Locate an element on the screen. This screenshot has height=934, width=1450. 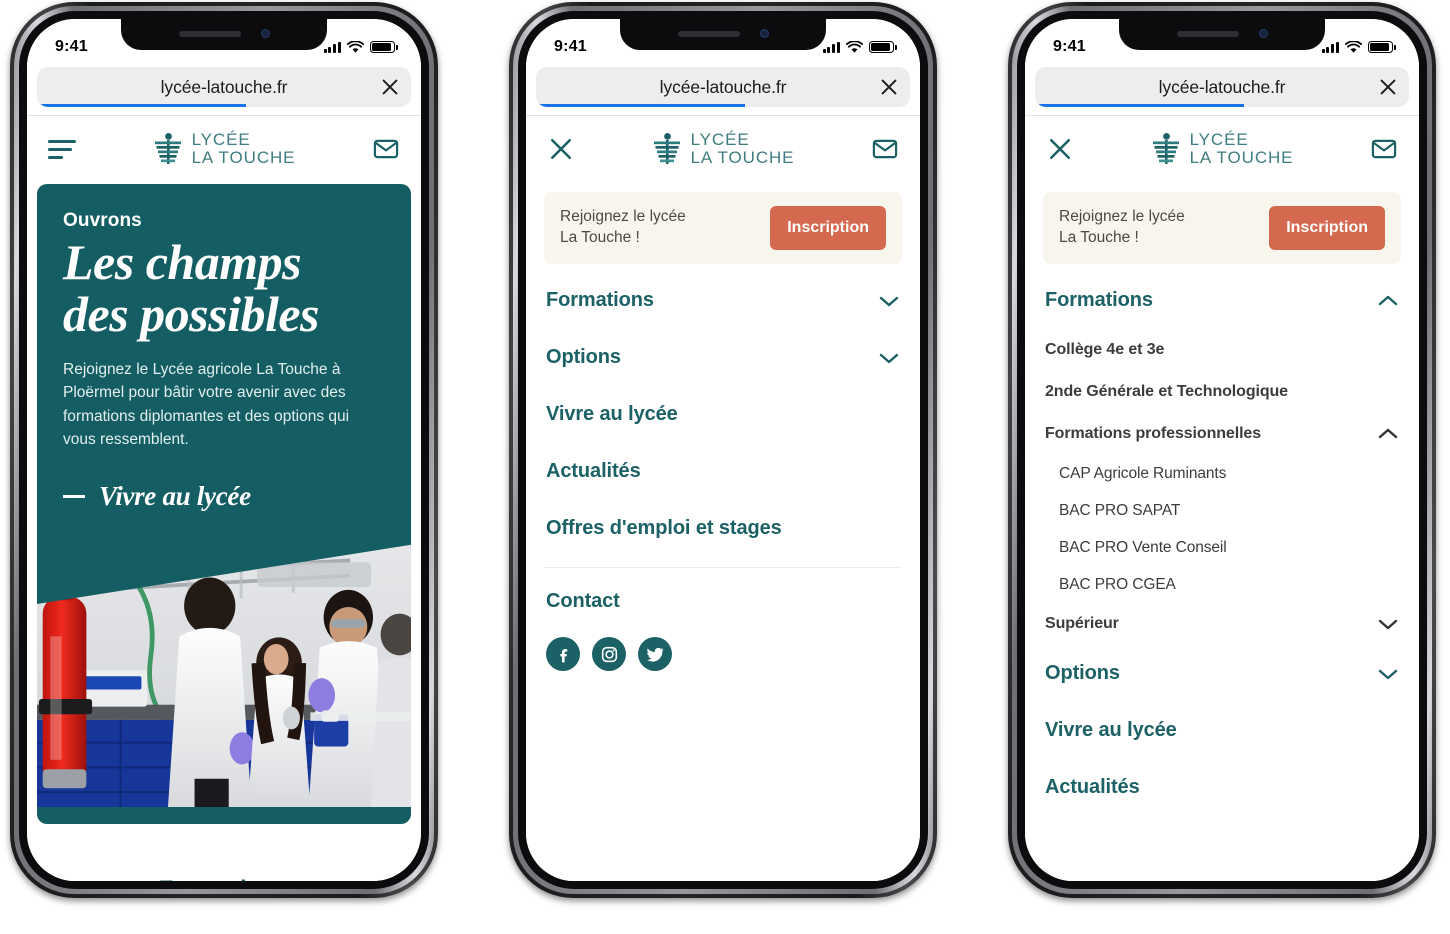
nav-item-2nde-generale: 2nde Générale et Technologique is located at coordinates (1222, 392).